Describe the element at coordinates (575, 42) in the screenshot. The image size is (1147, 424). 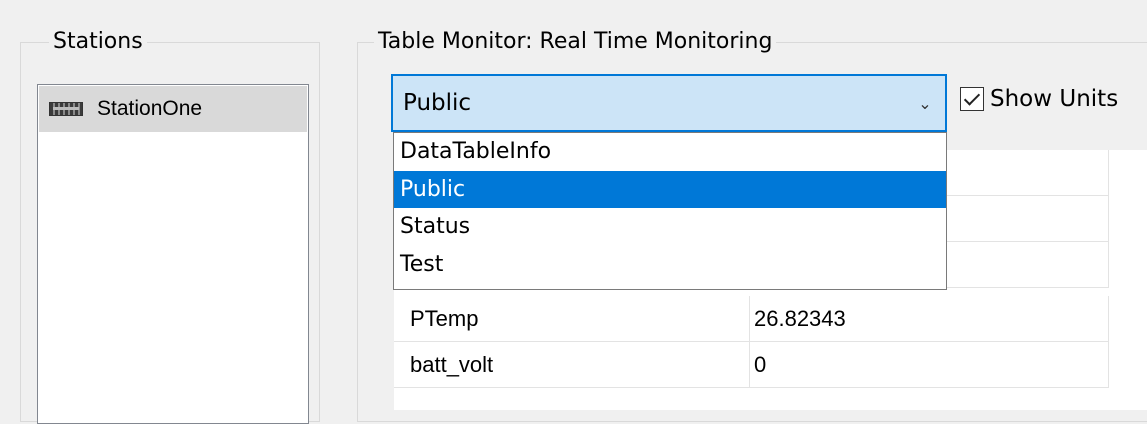
I see `table-monitor-group-title: Table Monitor: Real Time Monitoring` at that location.